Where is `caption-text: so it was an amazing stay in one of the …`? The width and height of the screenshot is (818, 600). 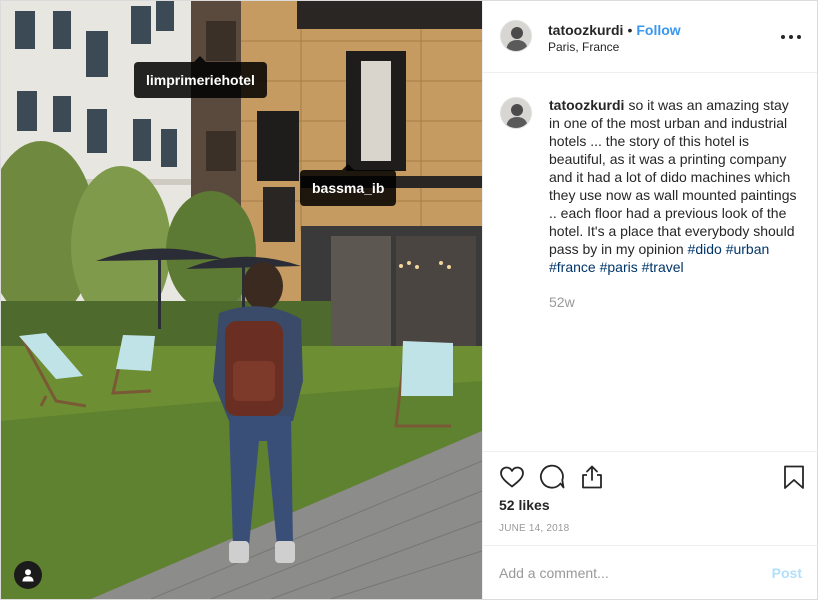 caption-text: so it was an amazing stay in one of the … is located at coordinates (673, 177).